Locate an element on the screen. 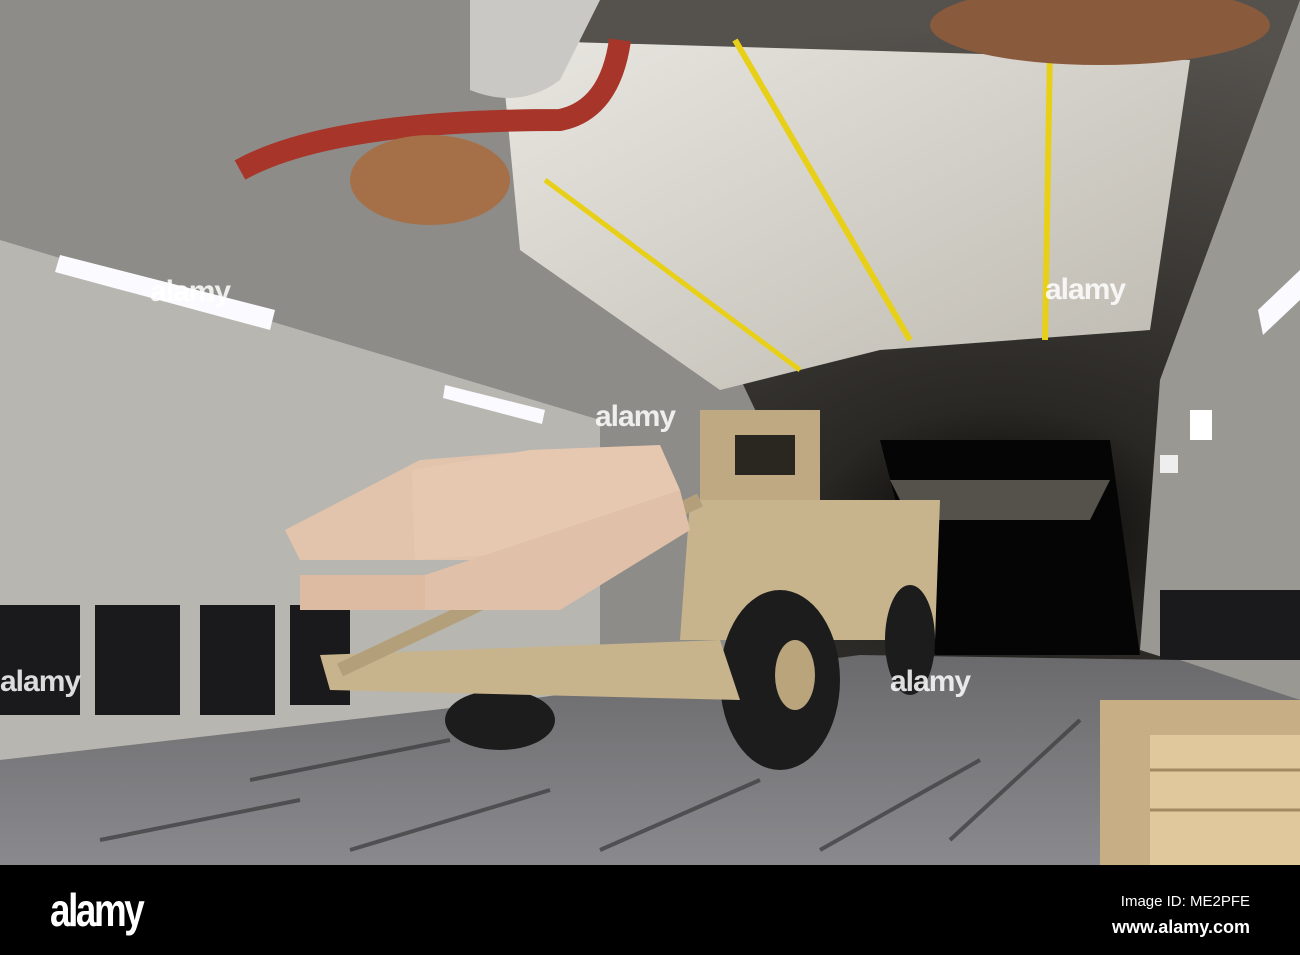  footer-bar: alamy Image ID: ME2PFE www.alamy.com is located at coordinates (650, 910).